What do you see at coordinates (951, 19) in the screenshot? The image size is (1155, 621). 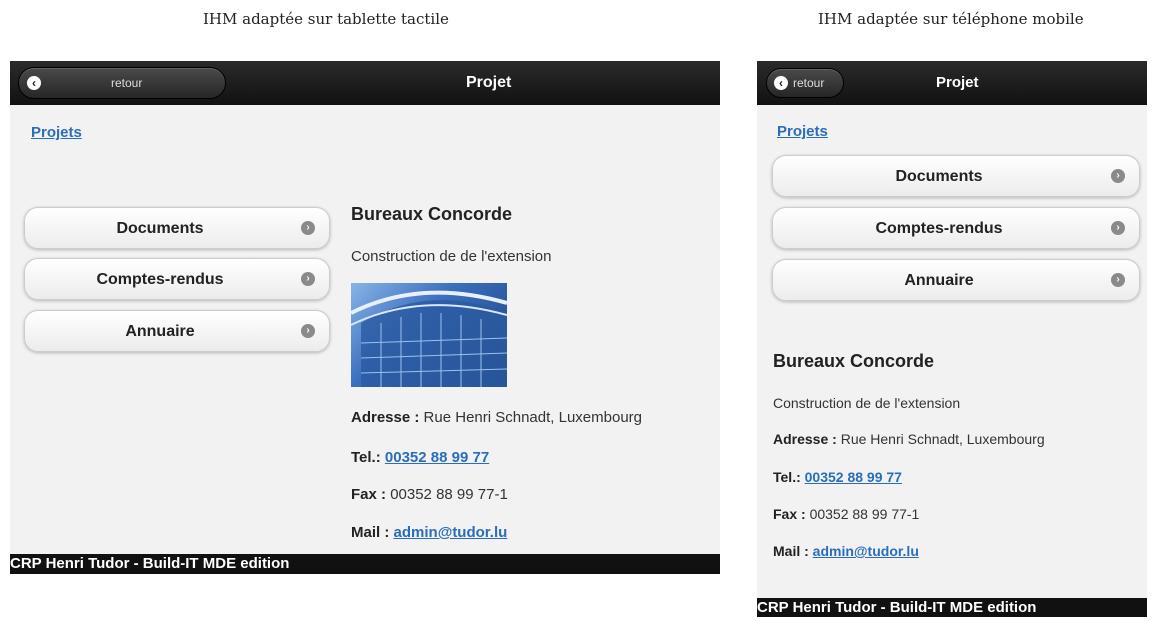 I see `mobile-caption: IHM adaptée sur téléphone mobile` at bounding box center [951, 19].